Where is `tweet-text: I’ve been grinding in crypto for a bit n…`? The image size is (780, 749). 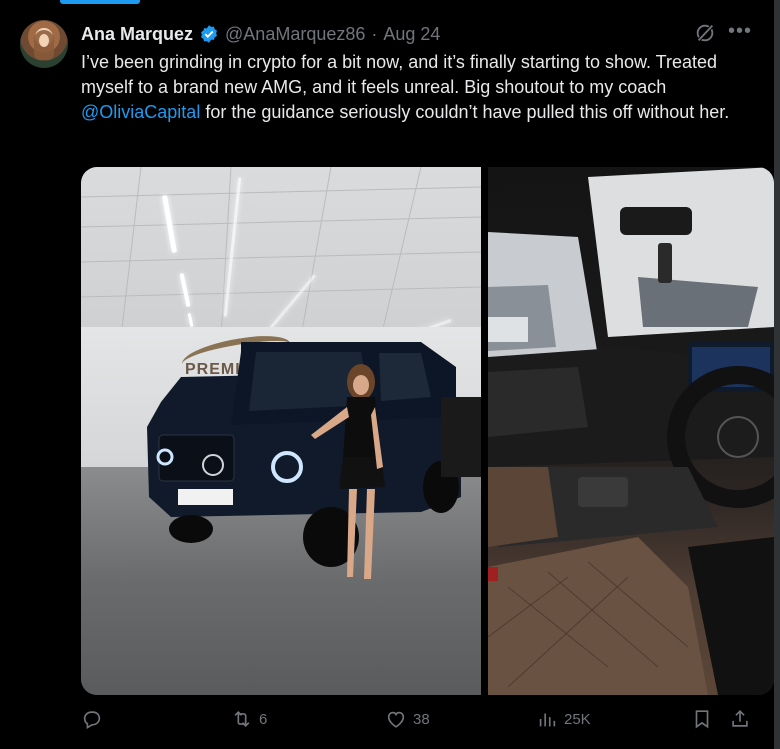 tweet-text: I’ve been grinding in crypto for a bit n… is located at coordinates (421, 87).